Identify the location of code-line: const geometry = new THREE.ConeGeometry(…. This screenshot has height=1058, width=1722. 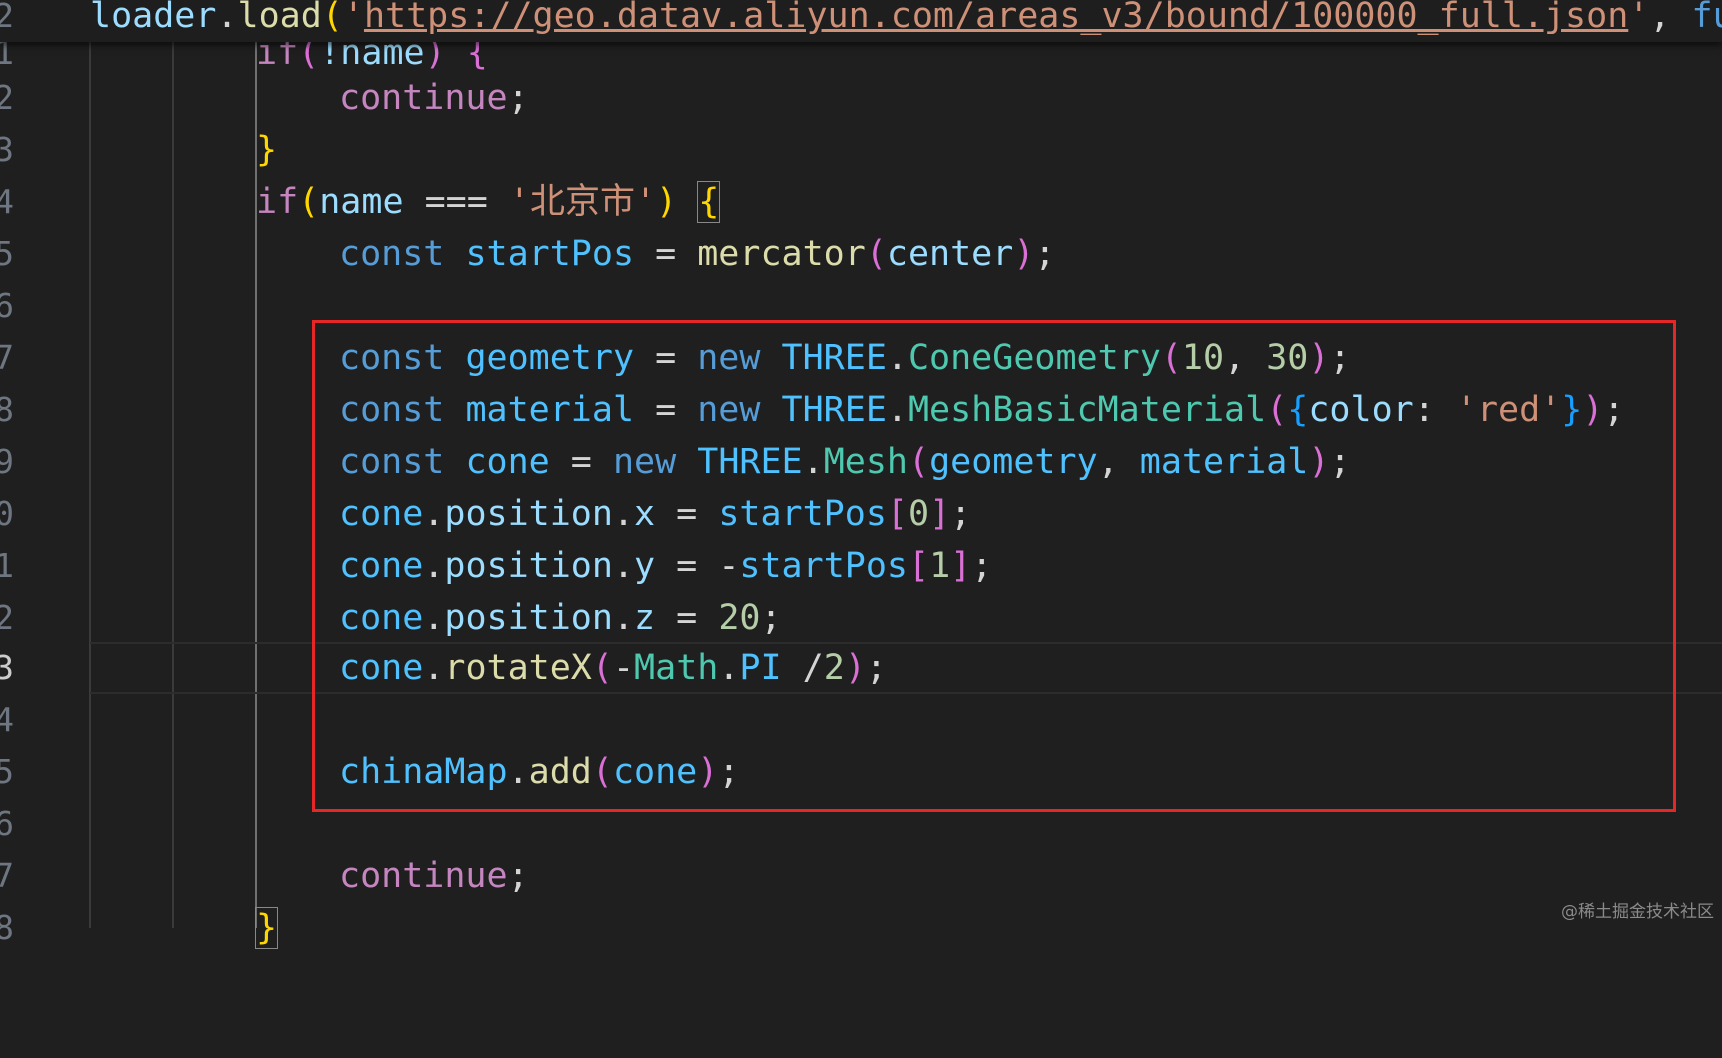
(675, 358).